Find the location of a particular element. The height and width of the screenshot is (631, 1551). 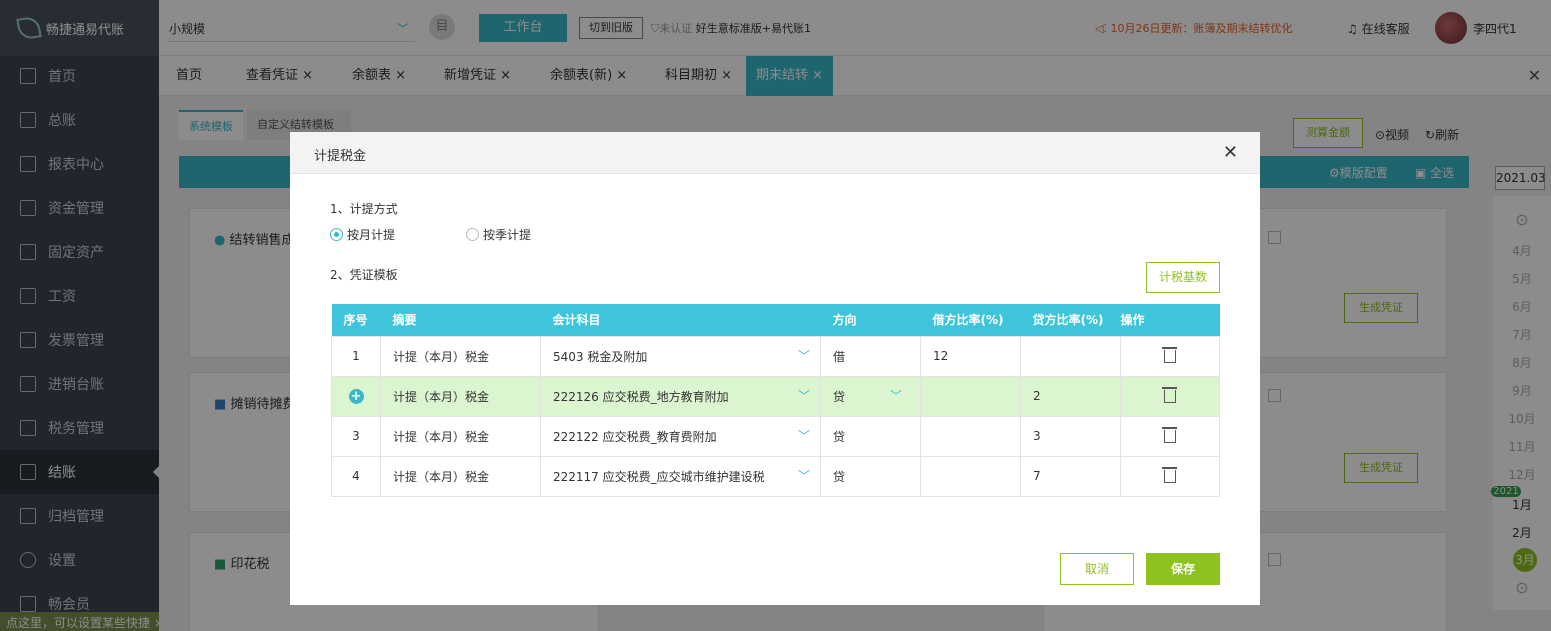

table-row: 1 计提（本月）税金 5403 税金及附加 ﹀ 借 12 is located at coordinates (775, 356).